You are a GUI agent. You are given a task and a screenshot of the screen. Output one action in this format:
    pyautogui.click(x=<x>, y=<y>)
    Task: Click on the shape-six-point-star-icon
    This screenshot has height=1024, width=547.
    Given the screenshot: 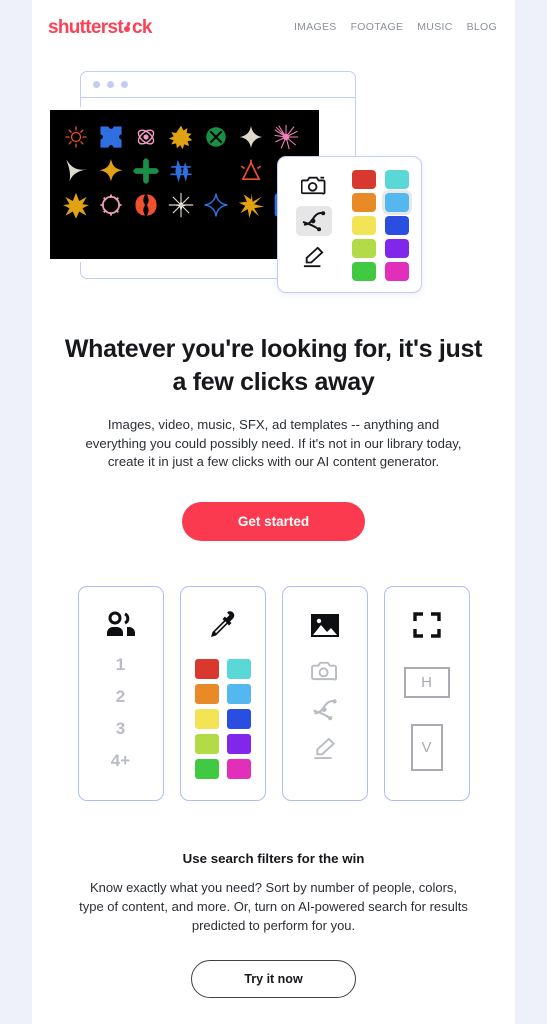 What is the action you would take?
    pyautogui.click(x=75, y=205)
    